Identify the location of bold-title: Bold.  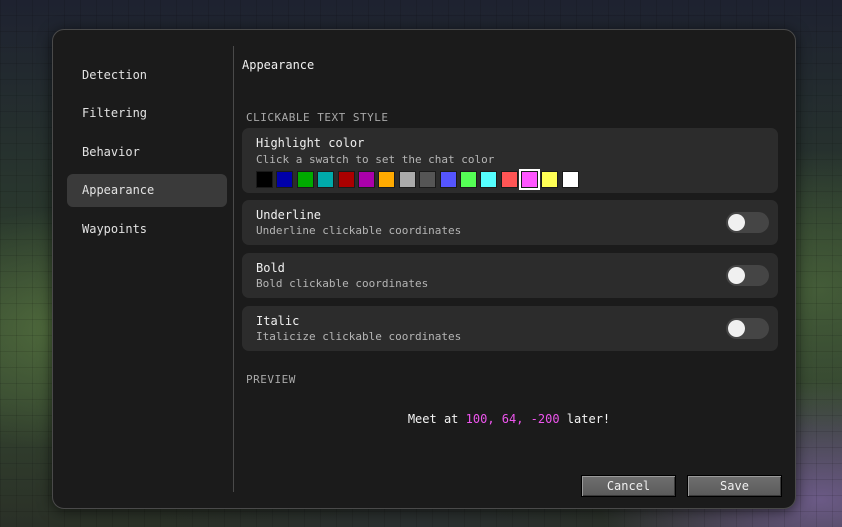
(270, 268).